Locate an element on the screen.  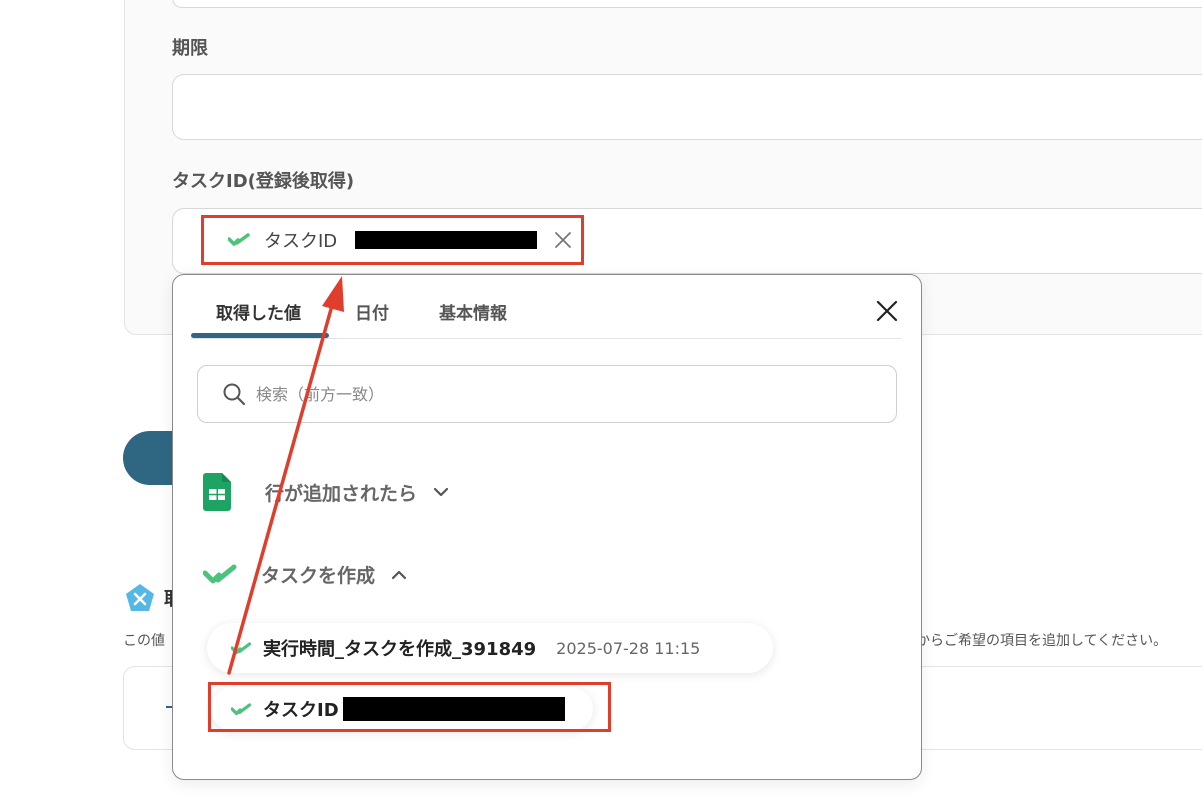
deadline-label: 期限 is located at coordinates (190, 48).